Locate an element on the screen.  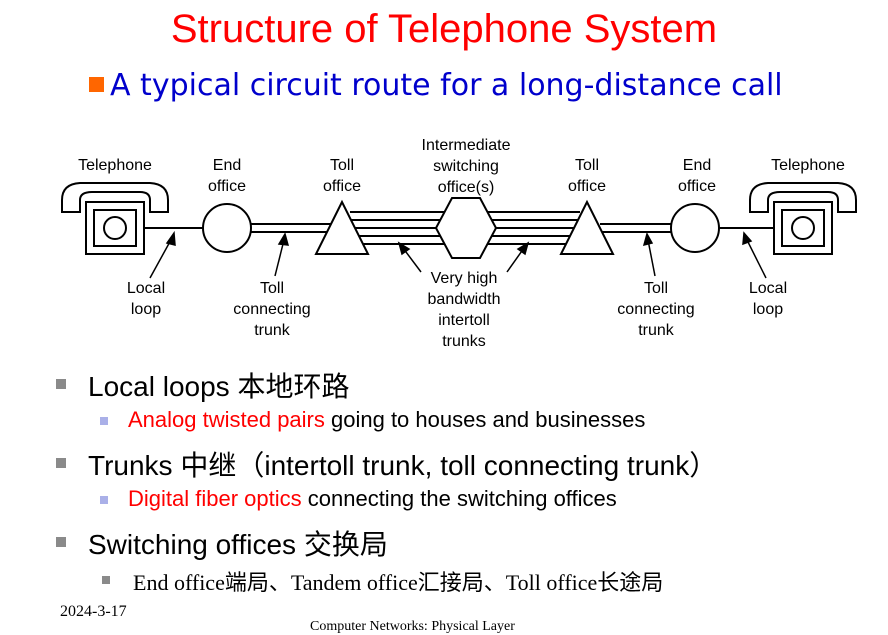
label-intertoll-2: bandwidth is located at coordinates (464, 299).